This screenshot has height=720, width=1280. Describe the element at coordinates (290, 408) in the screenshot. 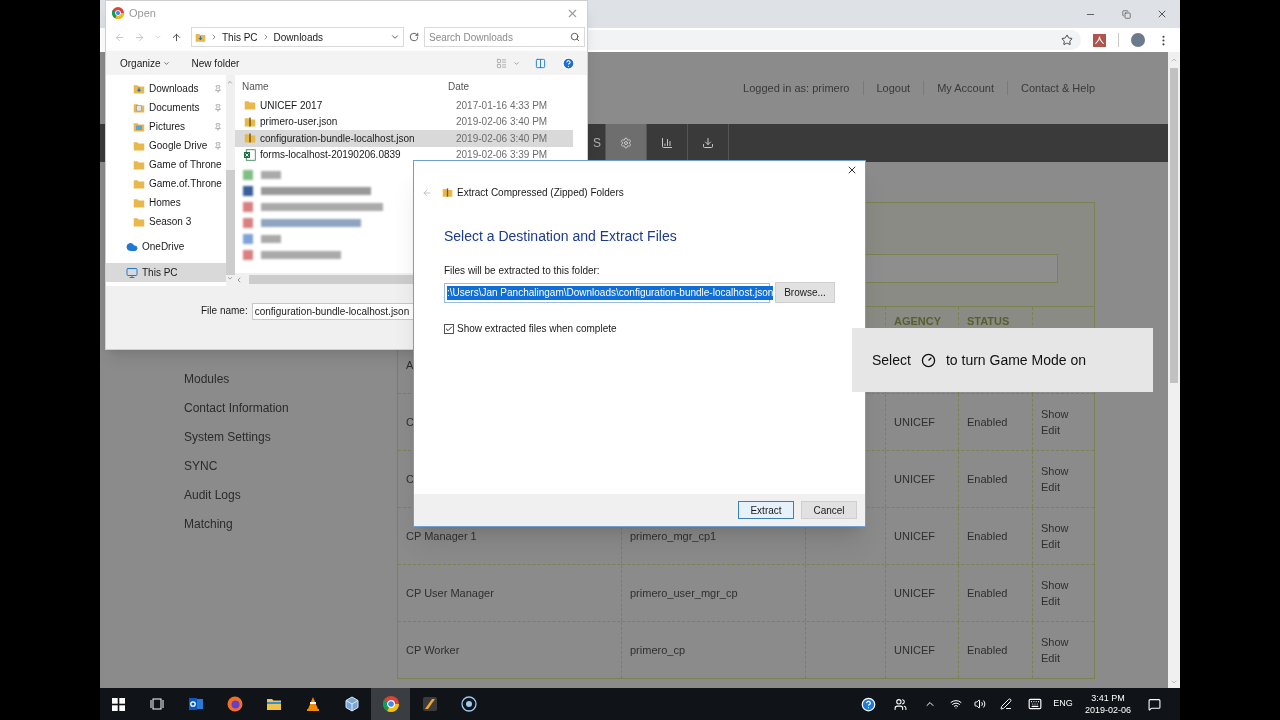

I see `sidebar-item: Contact Information` at that location.